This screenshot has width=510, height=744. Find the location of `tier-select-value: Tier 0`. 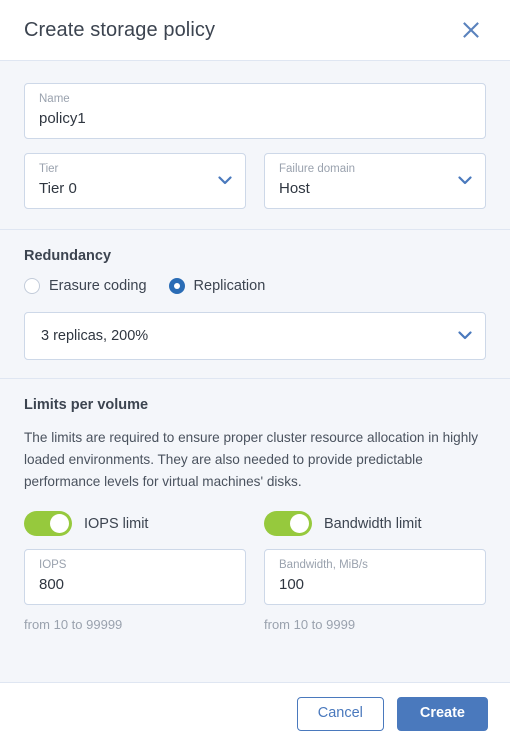

tier-select-value: Tier 0 is located at coordinates (58, 188).